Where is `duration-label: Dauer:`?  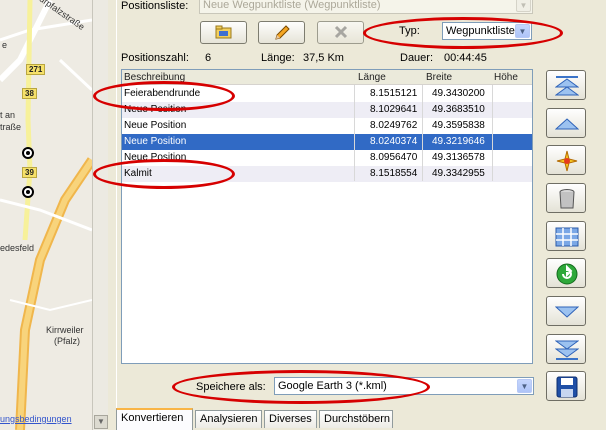
duration-label: Dauer: is located at coordinates (417, 58).